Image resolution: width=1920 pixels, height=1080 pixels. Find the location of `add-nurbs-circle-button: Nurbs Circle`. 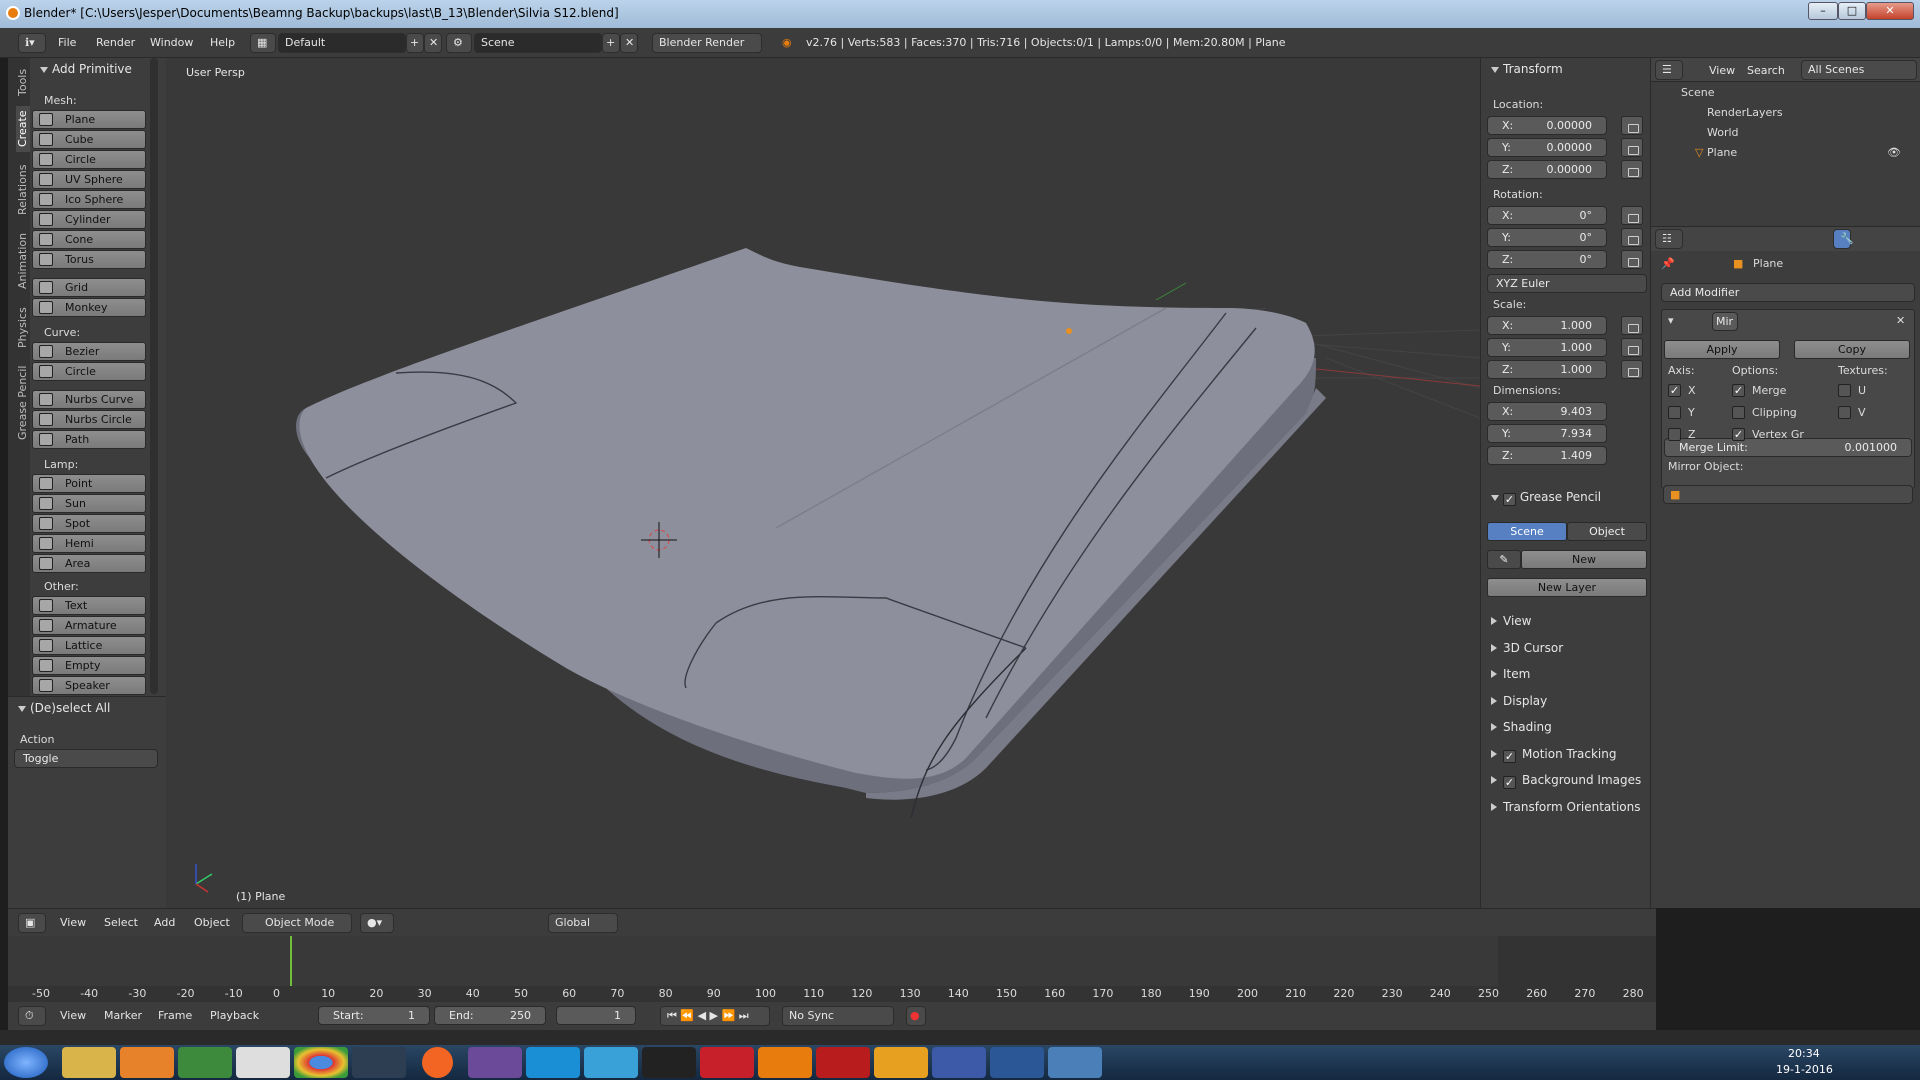

add-nurbs-circle-button: Nurbs Circle is located at coordinates (89, 419).